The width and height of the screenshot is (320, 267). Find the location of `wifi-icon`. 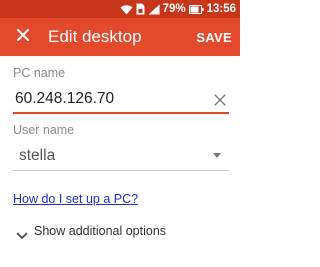

wifi-icon is located at coordinates (126, 9).